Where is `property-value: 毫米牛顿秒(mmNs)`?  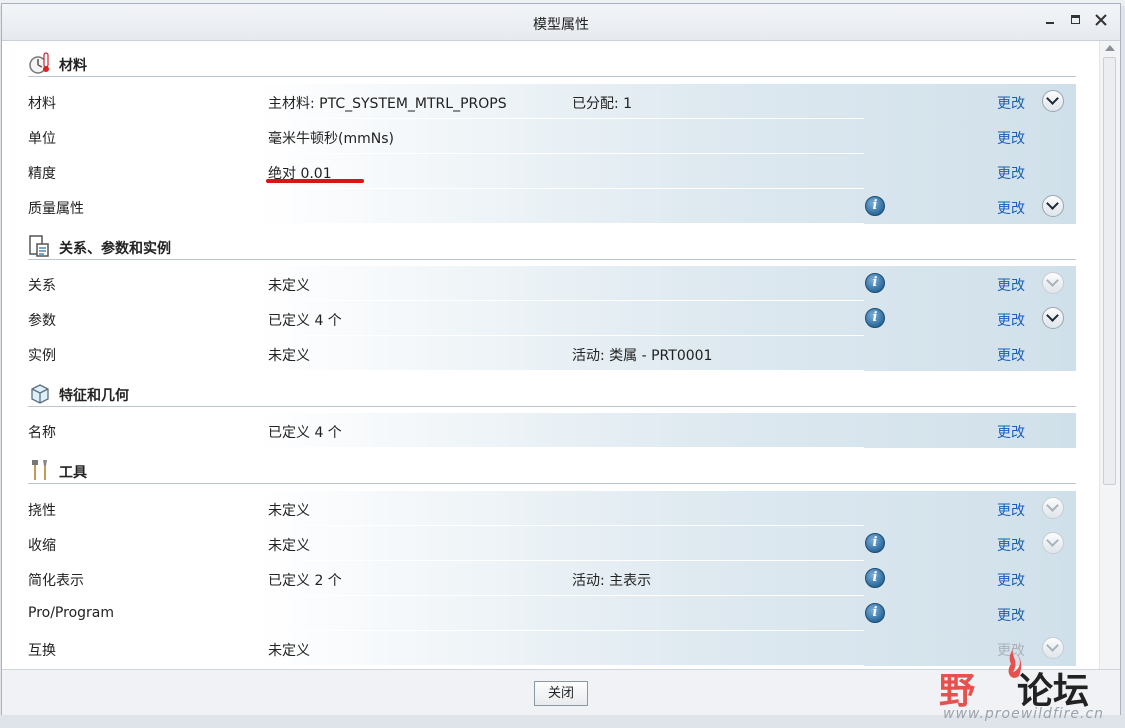
property-value: 毫米牛顿秒(mmNs) is located at coordinates (331, 139).